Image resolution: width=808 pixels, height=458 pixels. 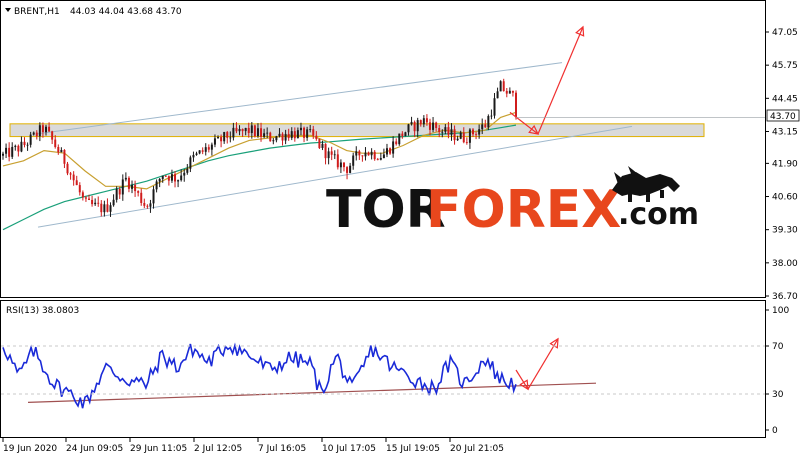 What do you see at coordinates (357, 130) in the screenshot?
I see `support-zone` at bounding box center [357, 130].